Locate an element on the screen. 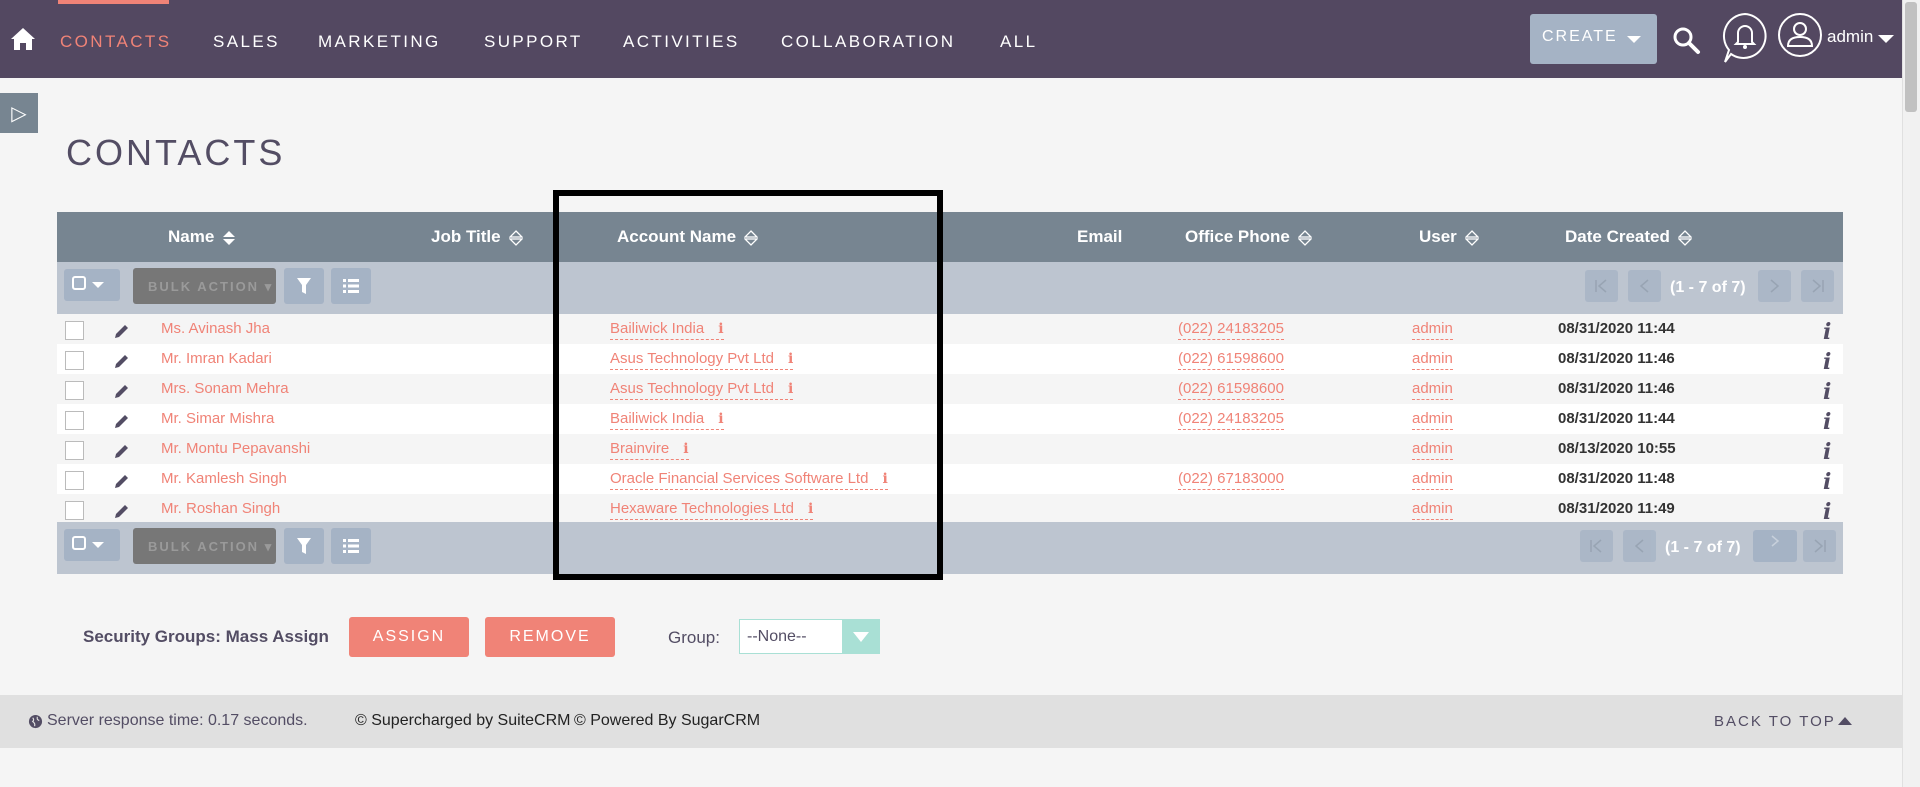 The width and height of the screenshot is (1920, 787). column-header-account-name: Account Name is located at coordinates (688, 237).